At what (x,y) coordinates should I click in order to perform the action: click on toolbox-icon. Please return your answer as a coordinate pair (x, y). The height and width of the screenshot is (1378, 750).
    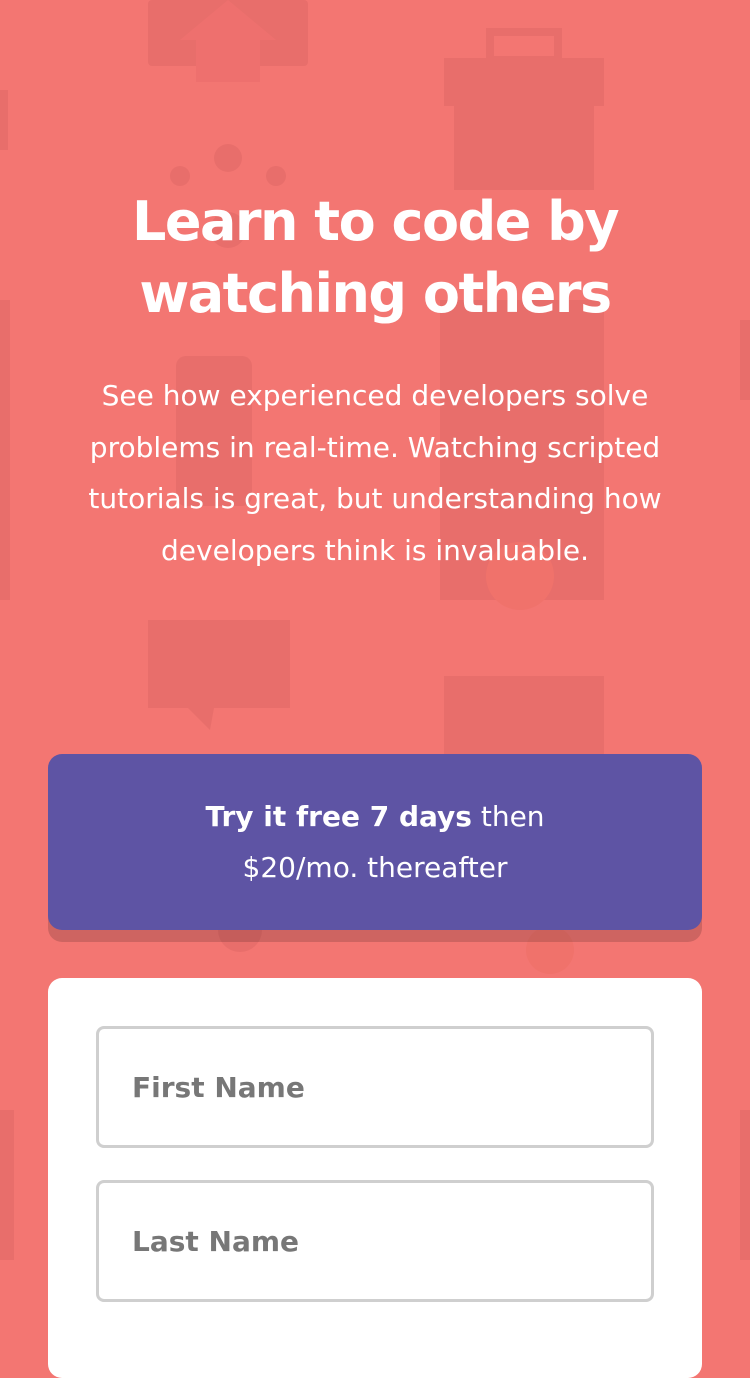
    Looking at the image, I should click on (524, 109).